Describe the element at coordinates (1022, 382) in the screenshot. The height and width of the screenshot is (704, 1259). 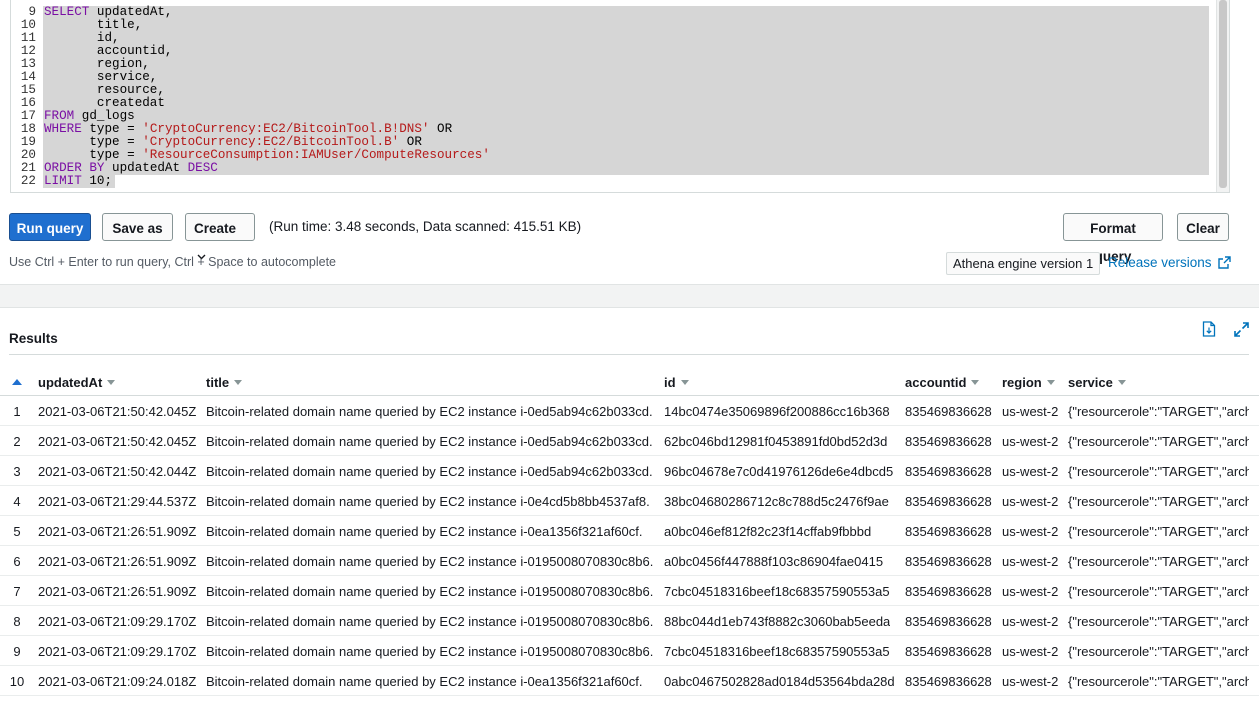
I see `col-label: region` at that location.